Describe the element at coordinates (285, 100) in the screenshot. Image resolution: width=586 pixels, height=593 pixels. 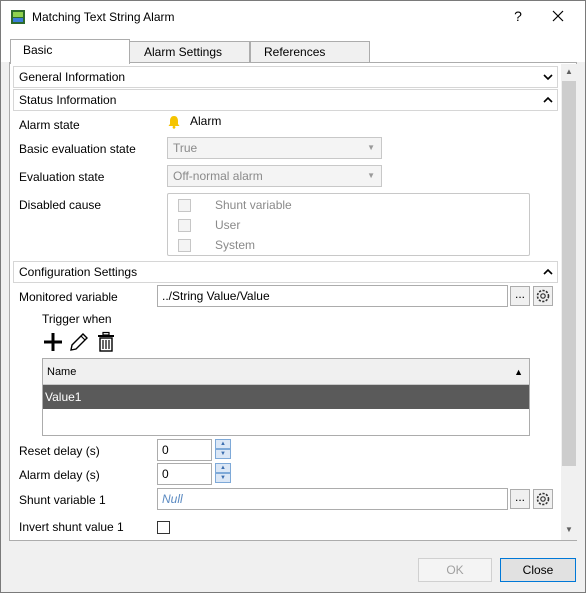
I see `section-status-information: Status Information` at that location.